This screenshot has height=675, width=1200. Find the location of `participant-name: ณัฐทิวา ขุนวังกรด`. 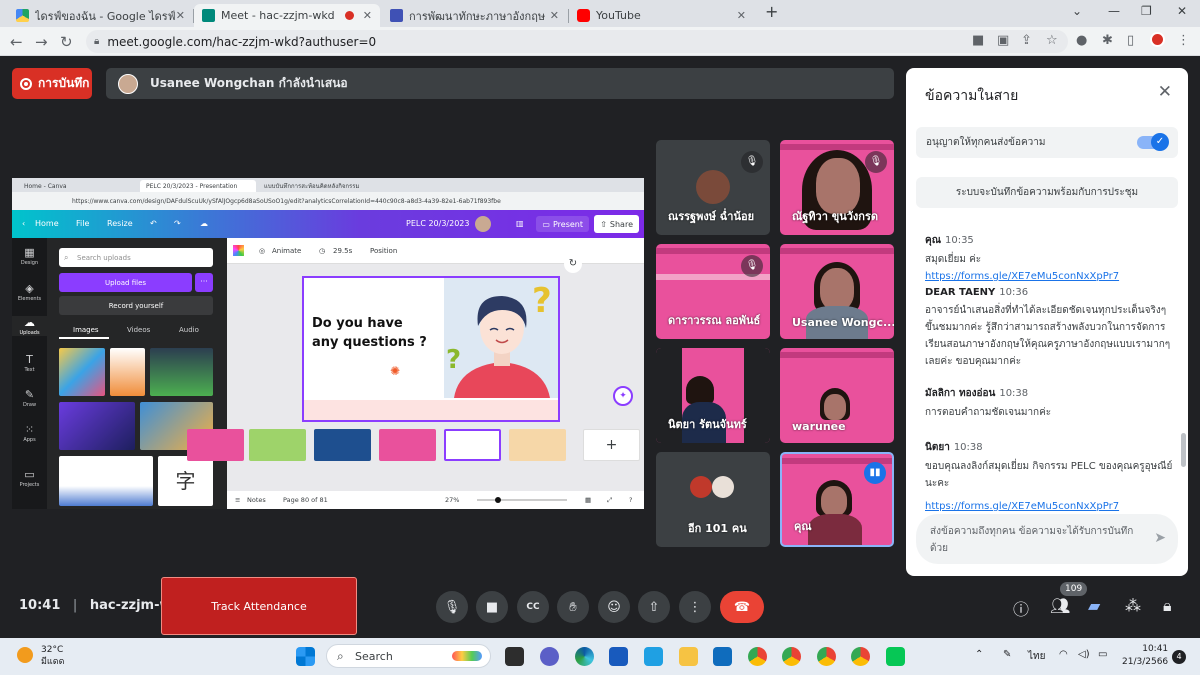

participant-name: ณัฐทิวา ขุนวังกรด is located at coordinates (835, 216).